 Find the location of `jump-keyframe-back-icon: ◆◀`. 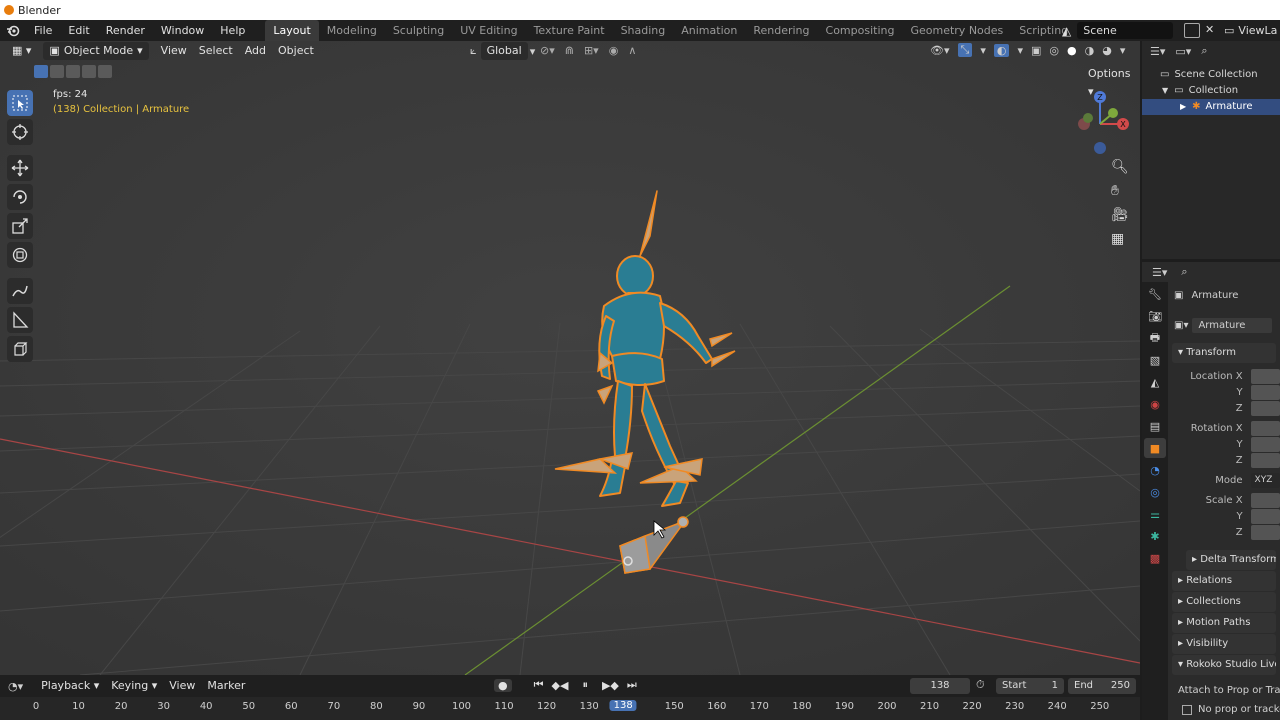

jump-keyframe-back-icon: ◆◀ is located at coordinates (560, 685).